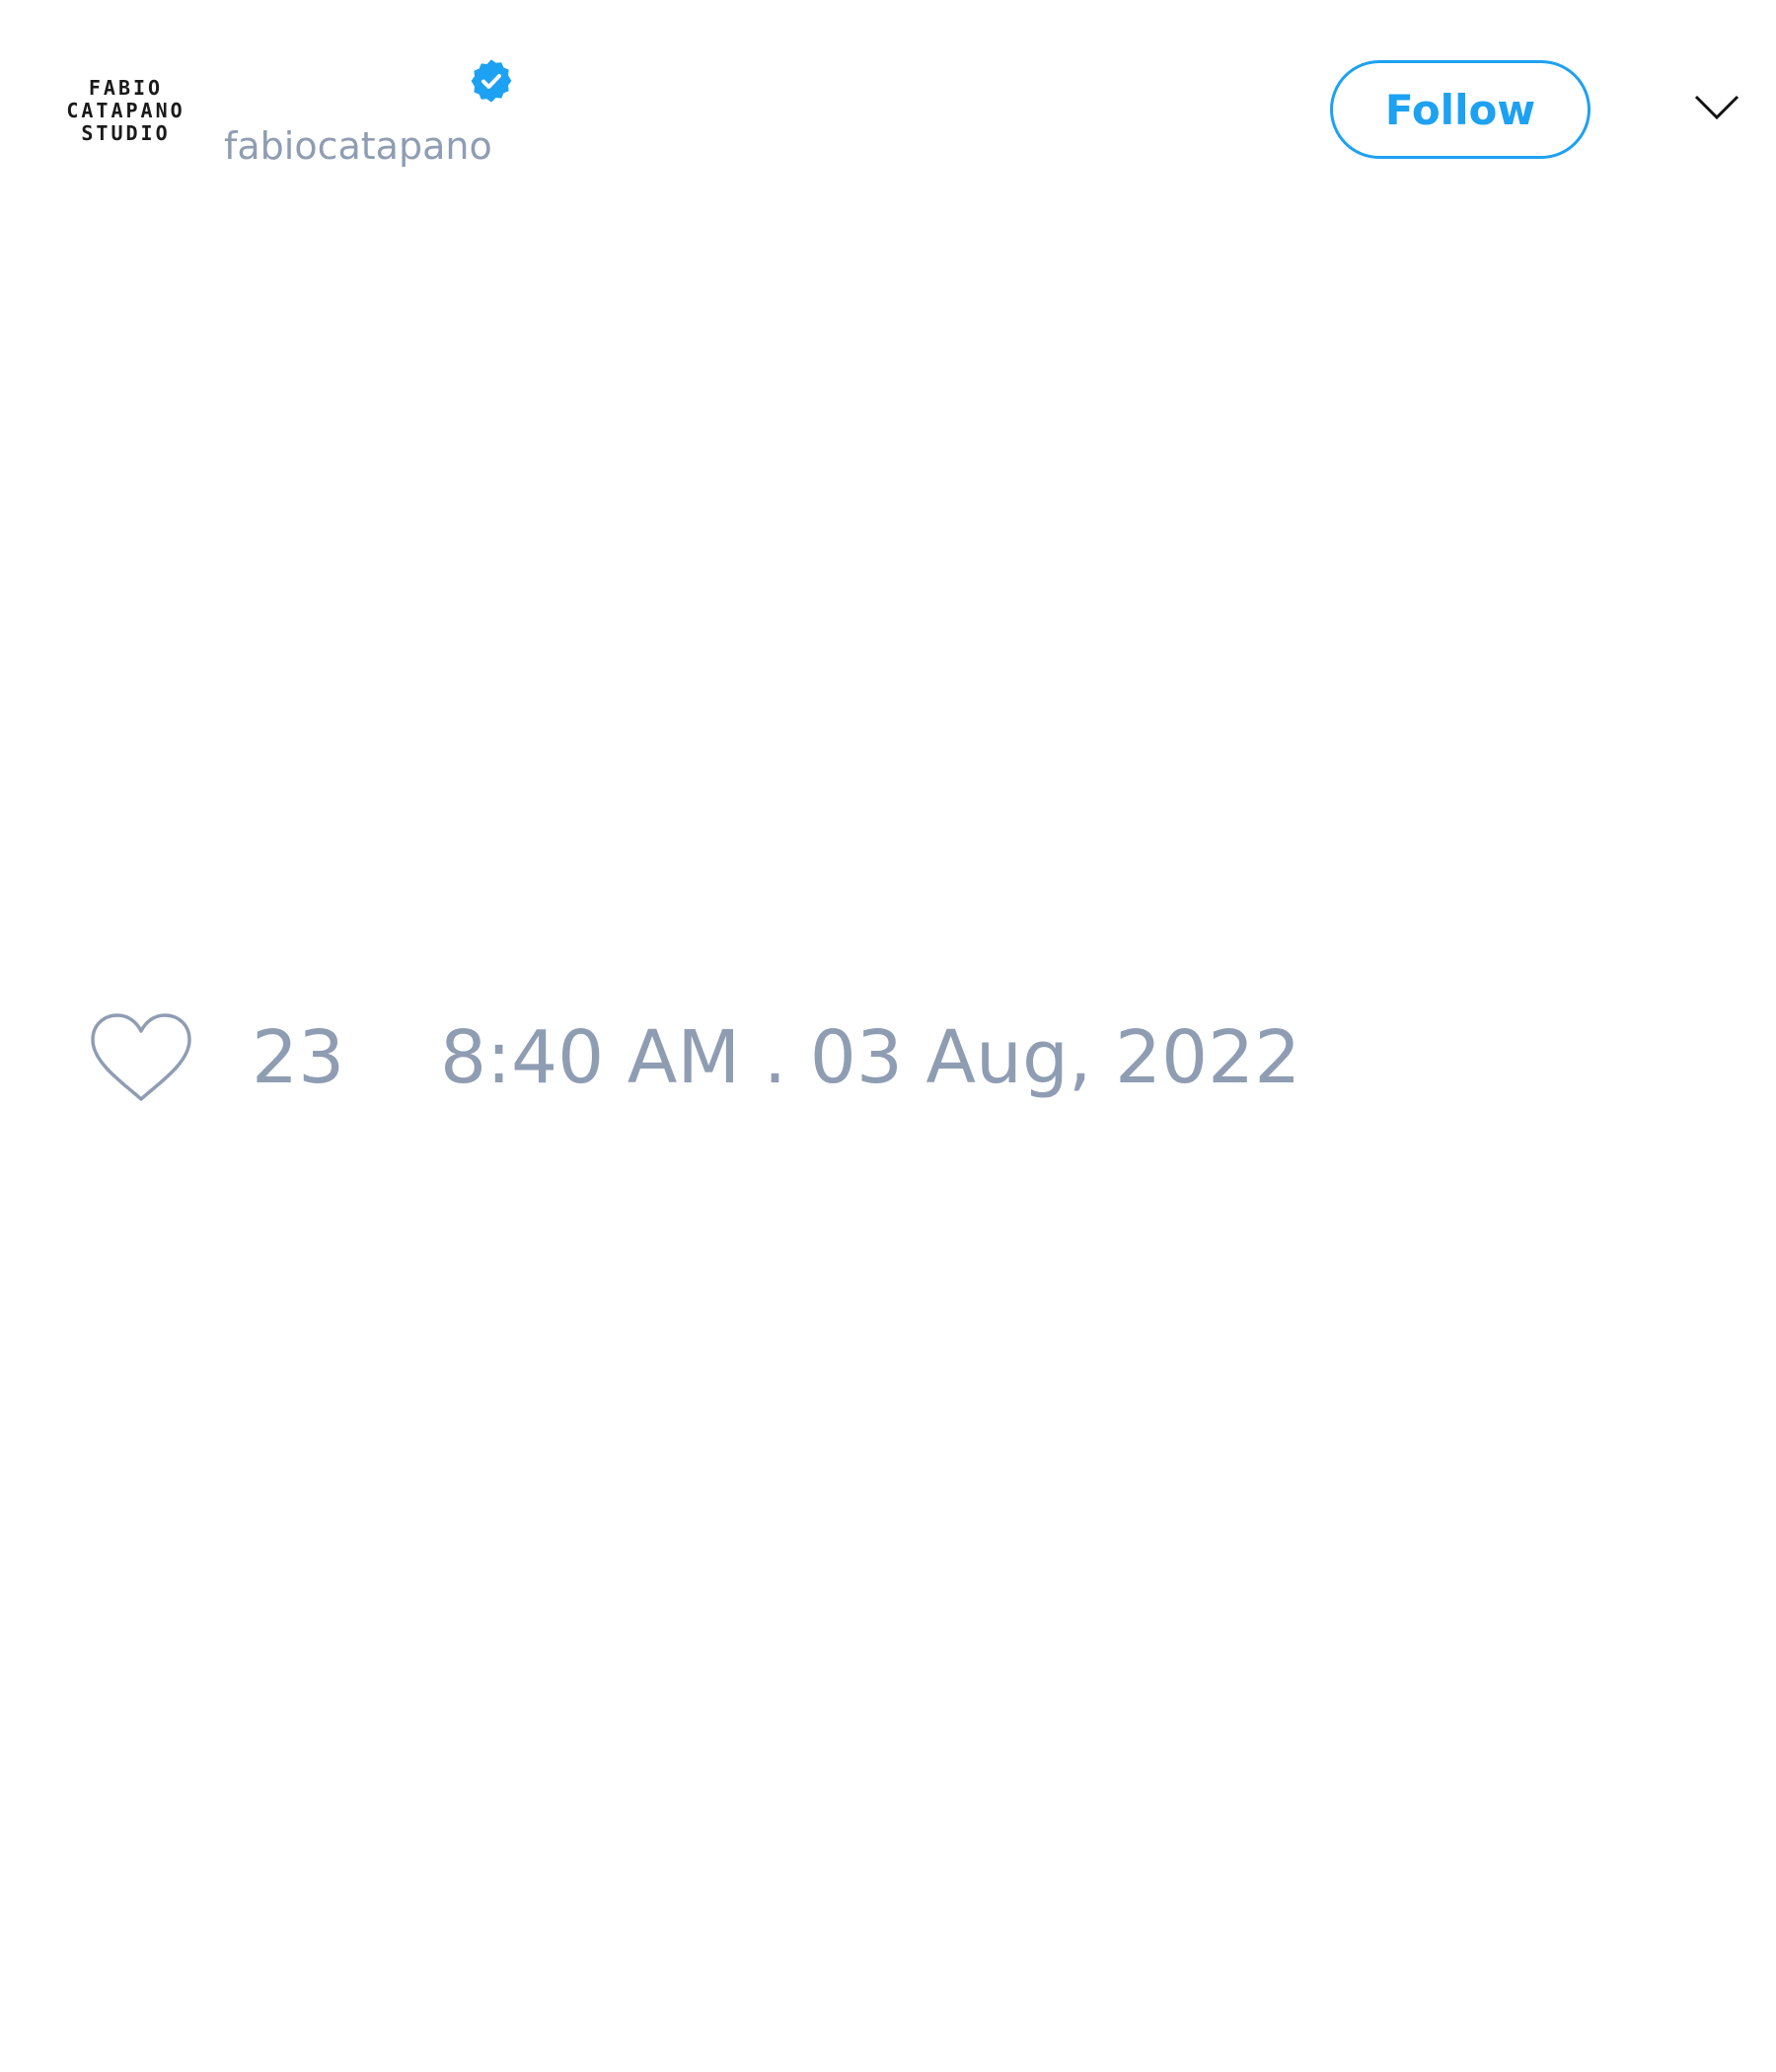  What do you see at coordinates (870, 1058) in the screenshot?
I see `tweet-timestamp: 8:40 AM . 03 Aug, 2022` at bounding box center [870, 1058].